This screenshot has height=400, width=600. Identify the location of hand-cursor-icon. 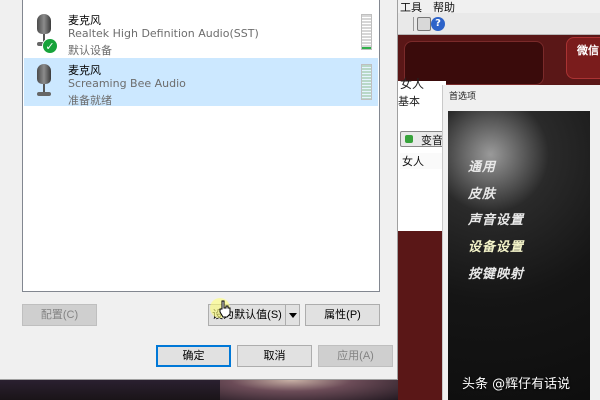
(225, 309).